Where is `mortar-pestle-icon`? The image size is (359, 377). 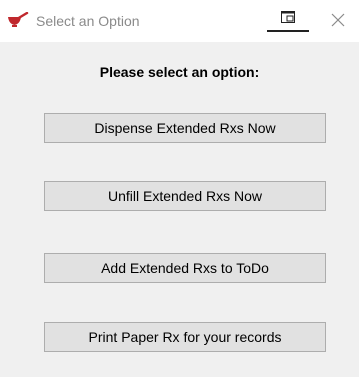
mortar-pestle-icon is located at coordinates (18, 19).